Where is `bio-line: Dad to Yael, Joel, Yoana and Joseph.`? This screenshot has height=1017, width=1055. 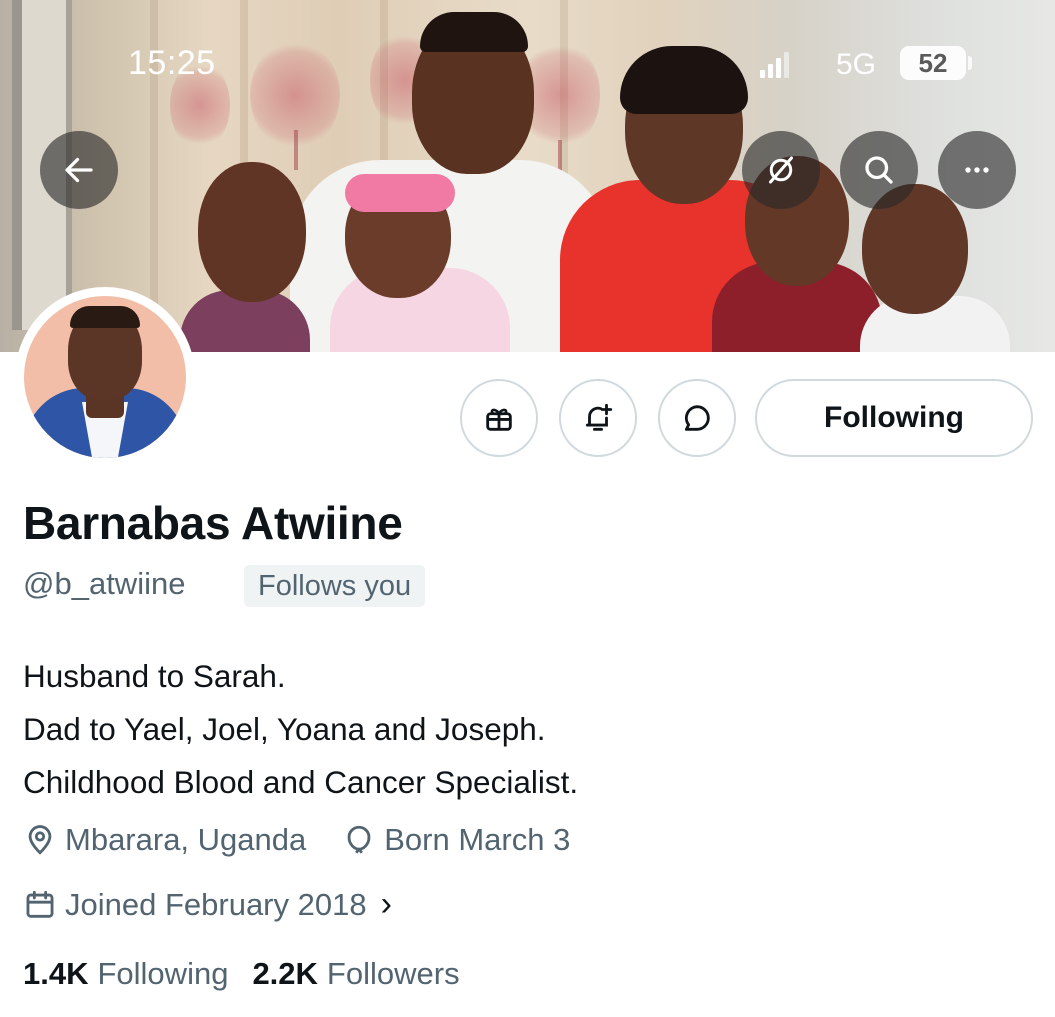 bio-line: Dad to Yael, Joel, Yoana and Joseph. is located at coordinates (284, 729).